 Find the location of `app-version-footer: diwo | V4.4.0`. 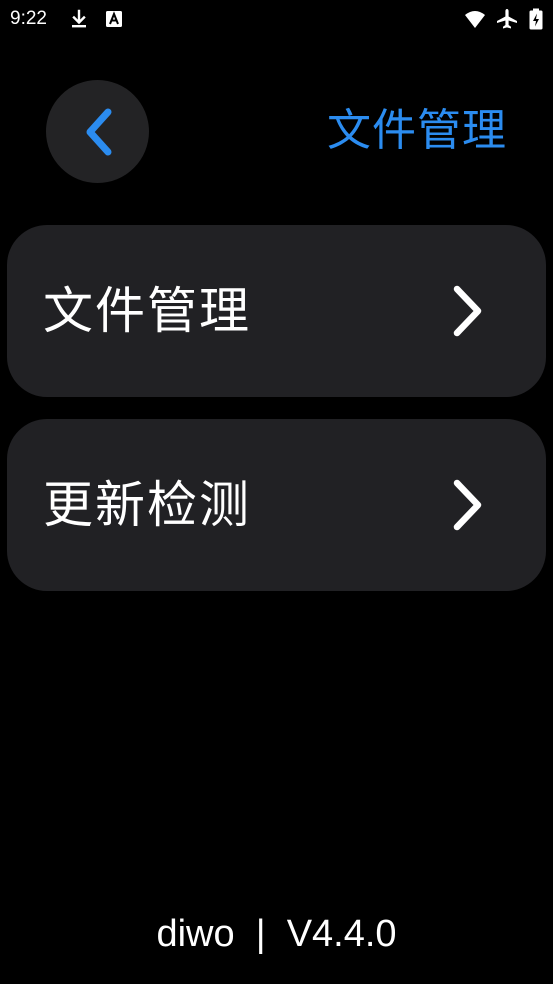

app-version-footer: diwo | V4.4.0 is located at coordinates (276, 934).